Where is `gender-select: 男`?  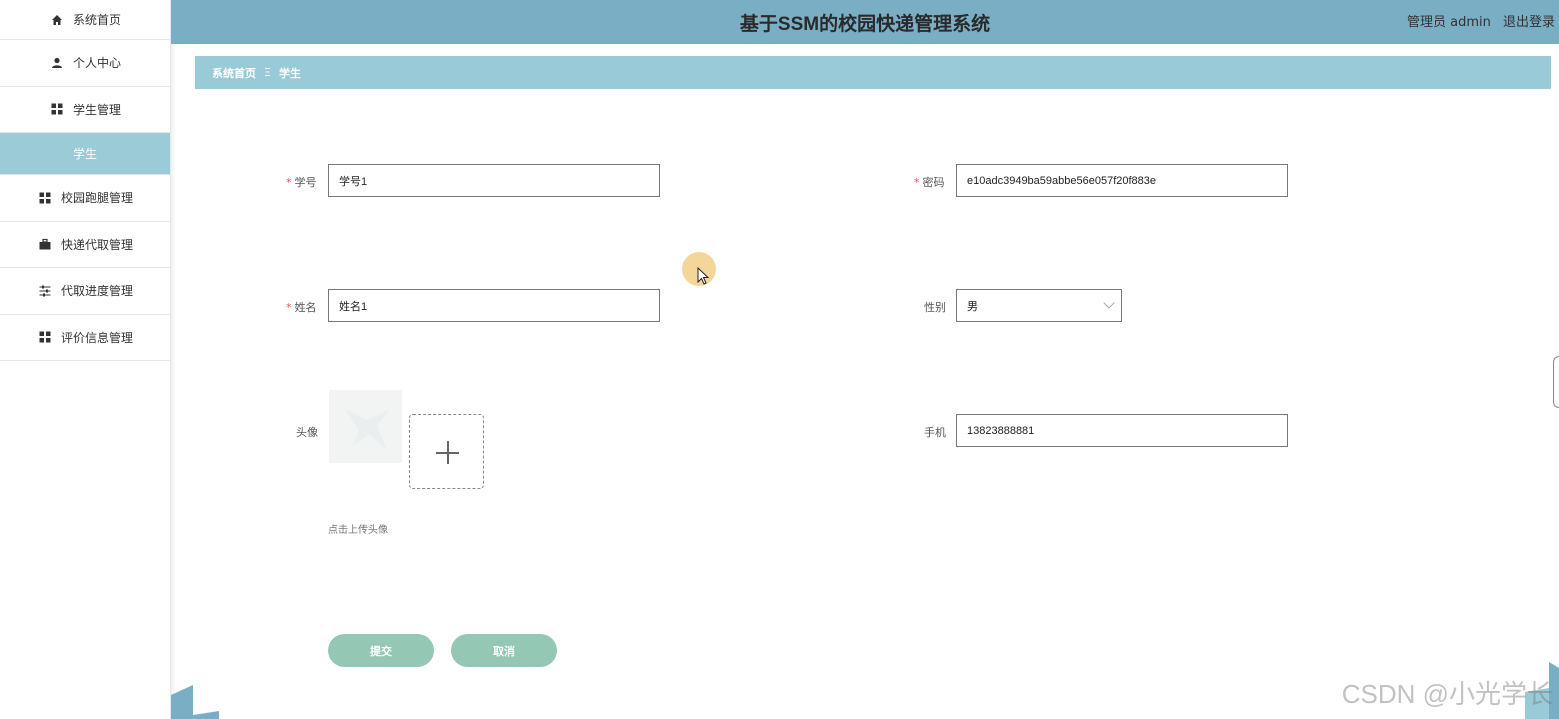
gender-select: 男 is located at coordinates (1039, 305).